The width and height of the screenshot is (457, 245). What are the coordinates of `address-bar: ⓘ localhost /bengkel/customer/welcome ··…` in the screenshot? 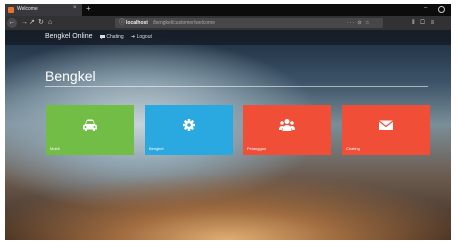 It's located at (249, 23).